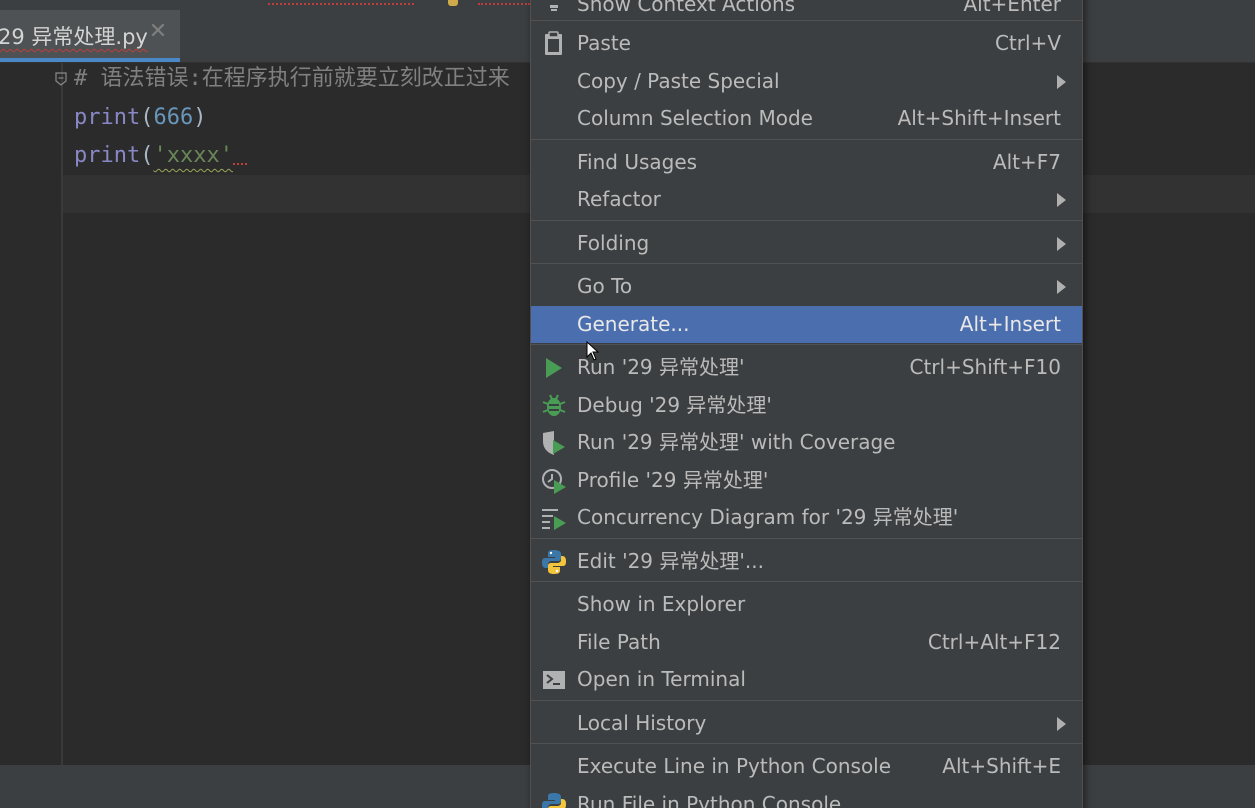 The image size is (1255, 808). Describe the element at coordinates (806, 243) in the screenshot. I see `menu-item-folding: Folding` at that location.